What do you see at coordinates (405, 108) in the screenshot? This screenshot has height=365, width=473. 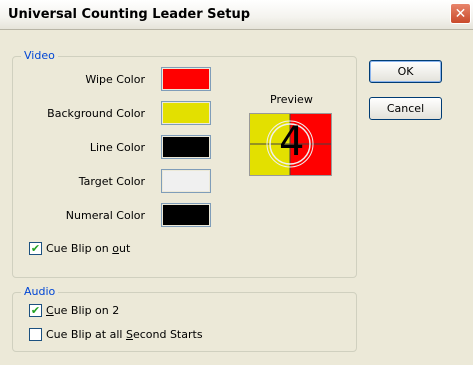 I see `cancel-button: Cancel` at bounding box center [405, 108].